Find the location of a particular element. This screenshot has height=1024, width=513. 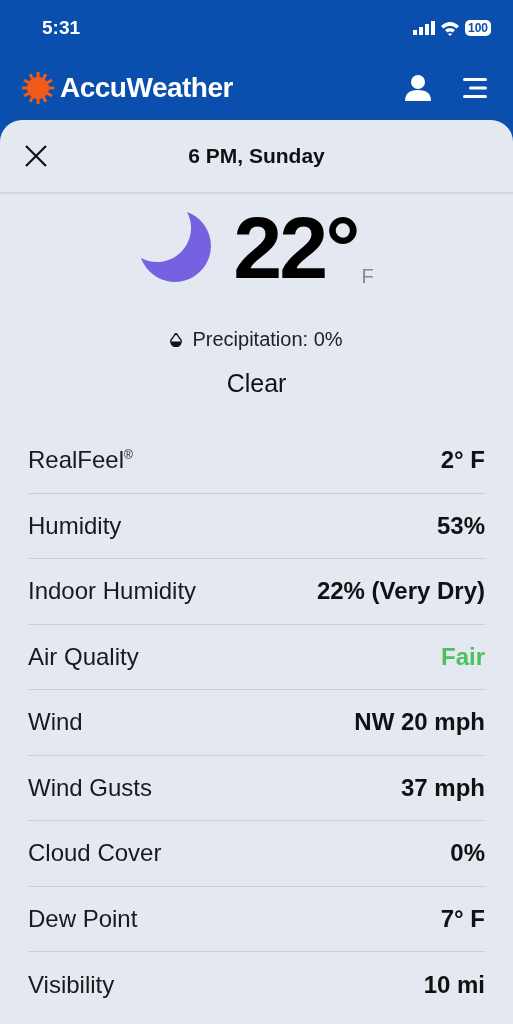

temperature: 22° is located at coordinates (295, 248).